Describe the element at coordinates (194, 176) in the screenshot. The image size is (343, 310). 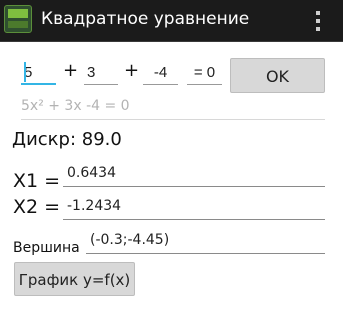
I see `root-x1-field: 0.6434` at that location.